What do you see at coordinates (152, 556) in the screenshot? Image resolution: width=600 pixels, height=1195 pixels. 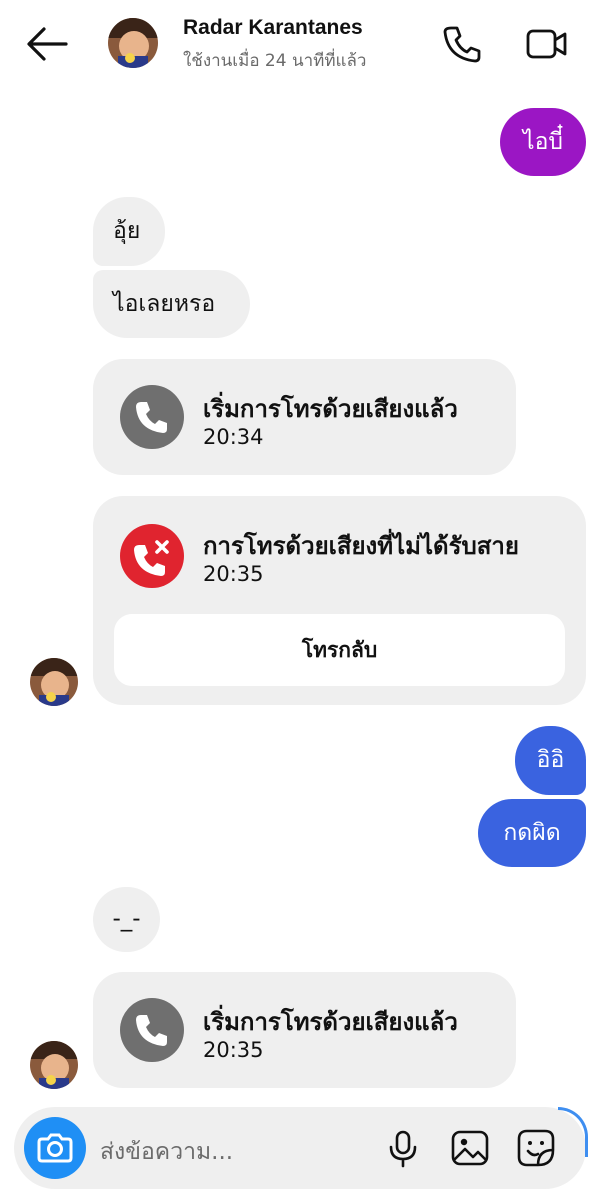 I see `missed-call-icon` at bounding box center [152, 556].